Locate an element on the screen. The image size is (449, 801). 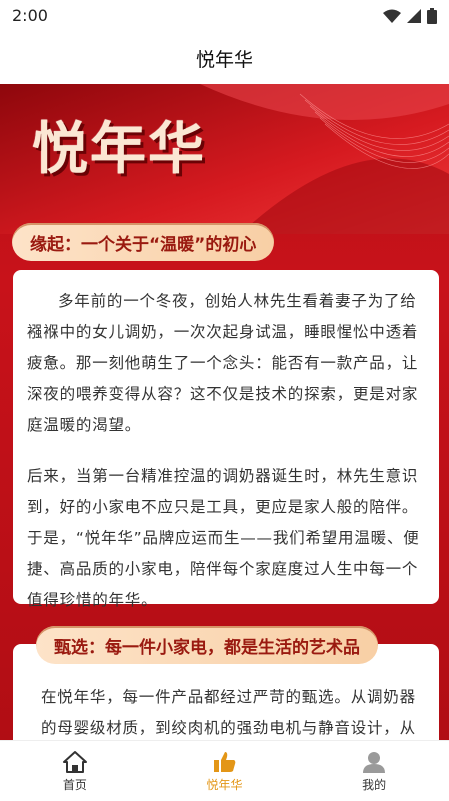
tab-yuenianhua-label: 悦年华 is located at coordinates (224, 784).